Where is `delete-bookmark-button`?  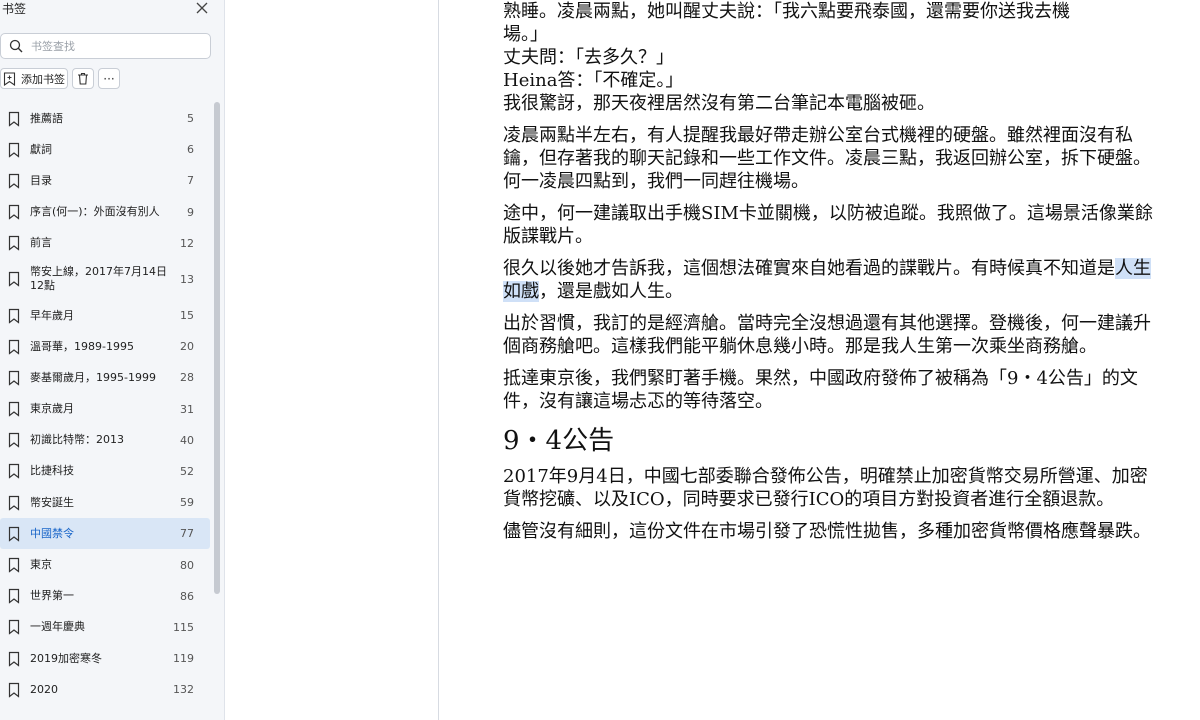 delete-bookmark-button is located at coordinates (83, 78).